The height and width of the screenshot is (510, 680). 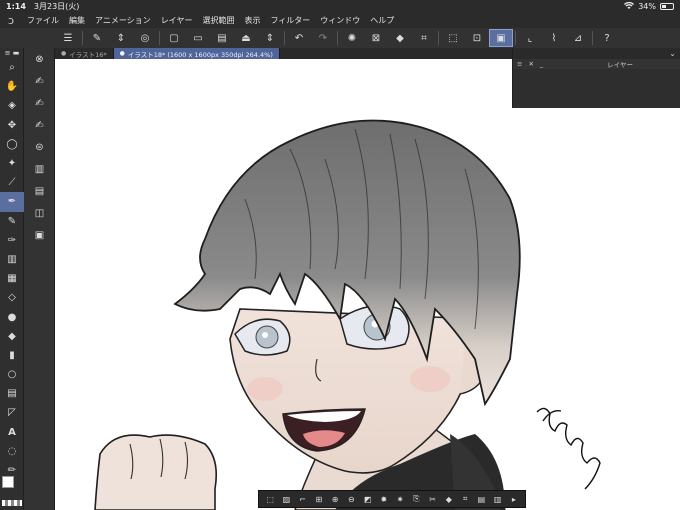 I want to click on balloon-icon: ◌, so click(x=12, y=451).